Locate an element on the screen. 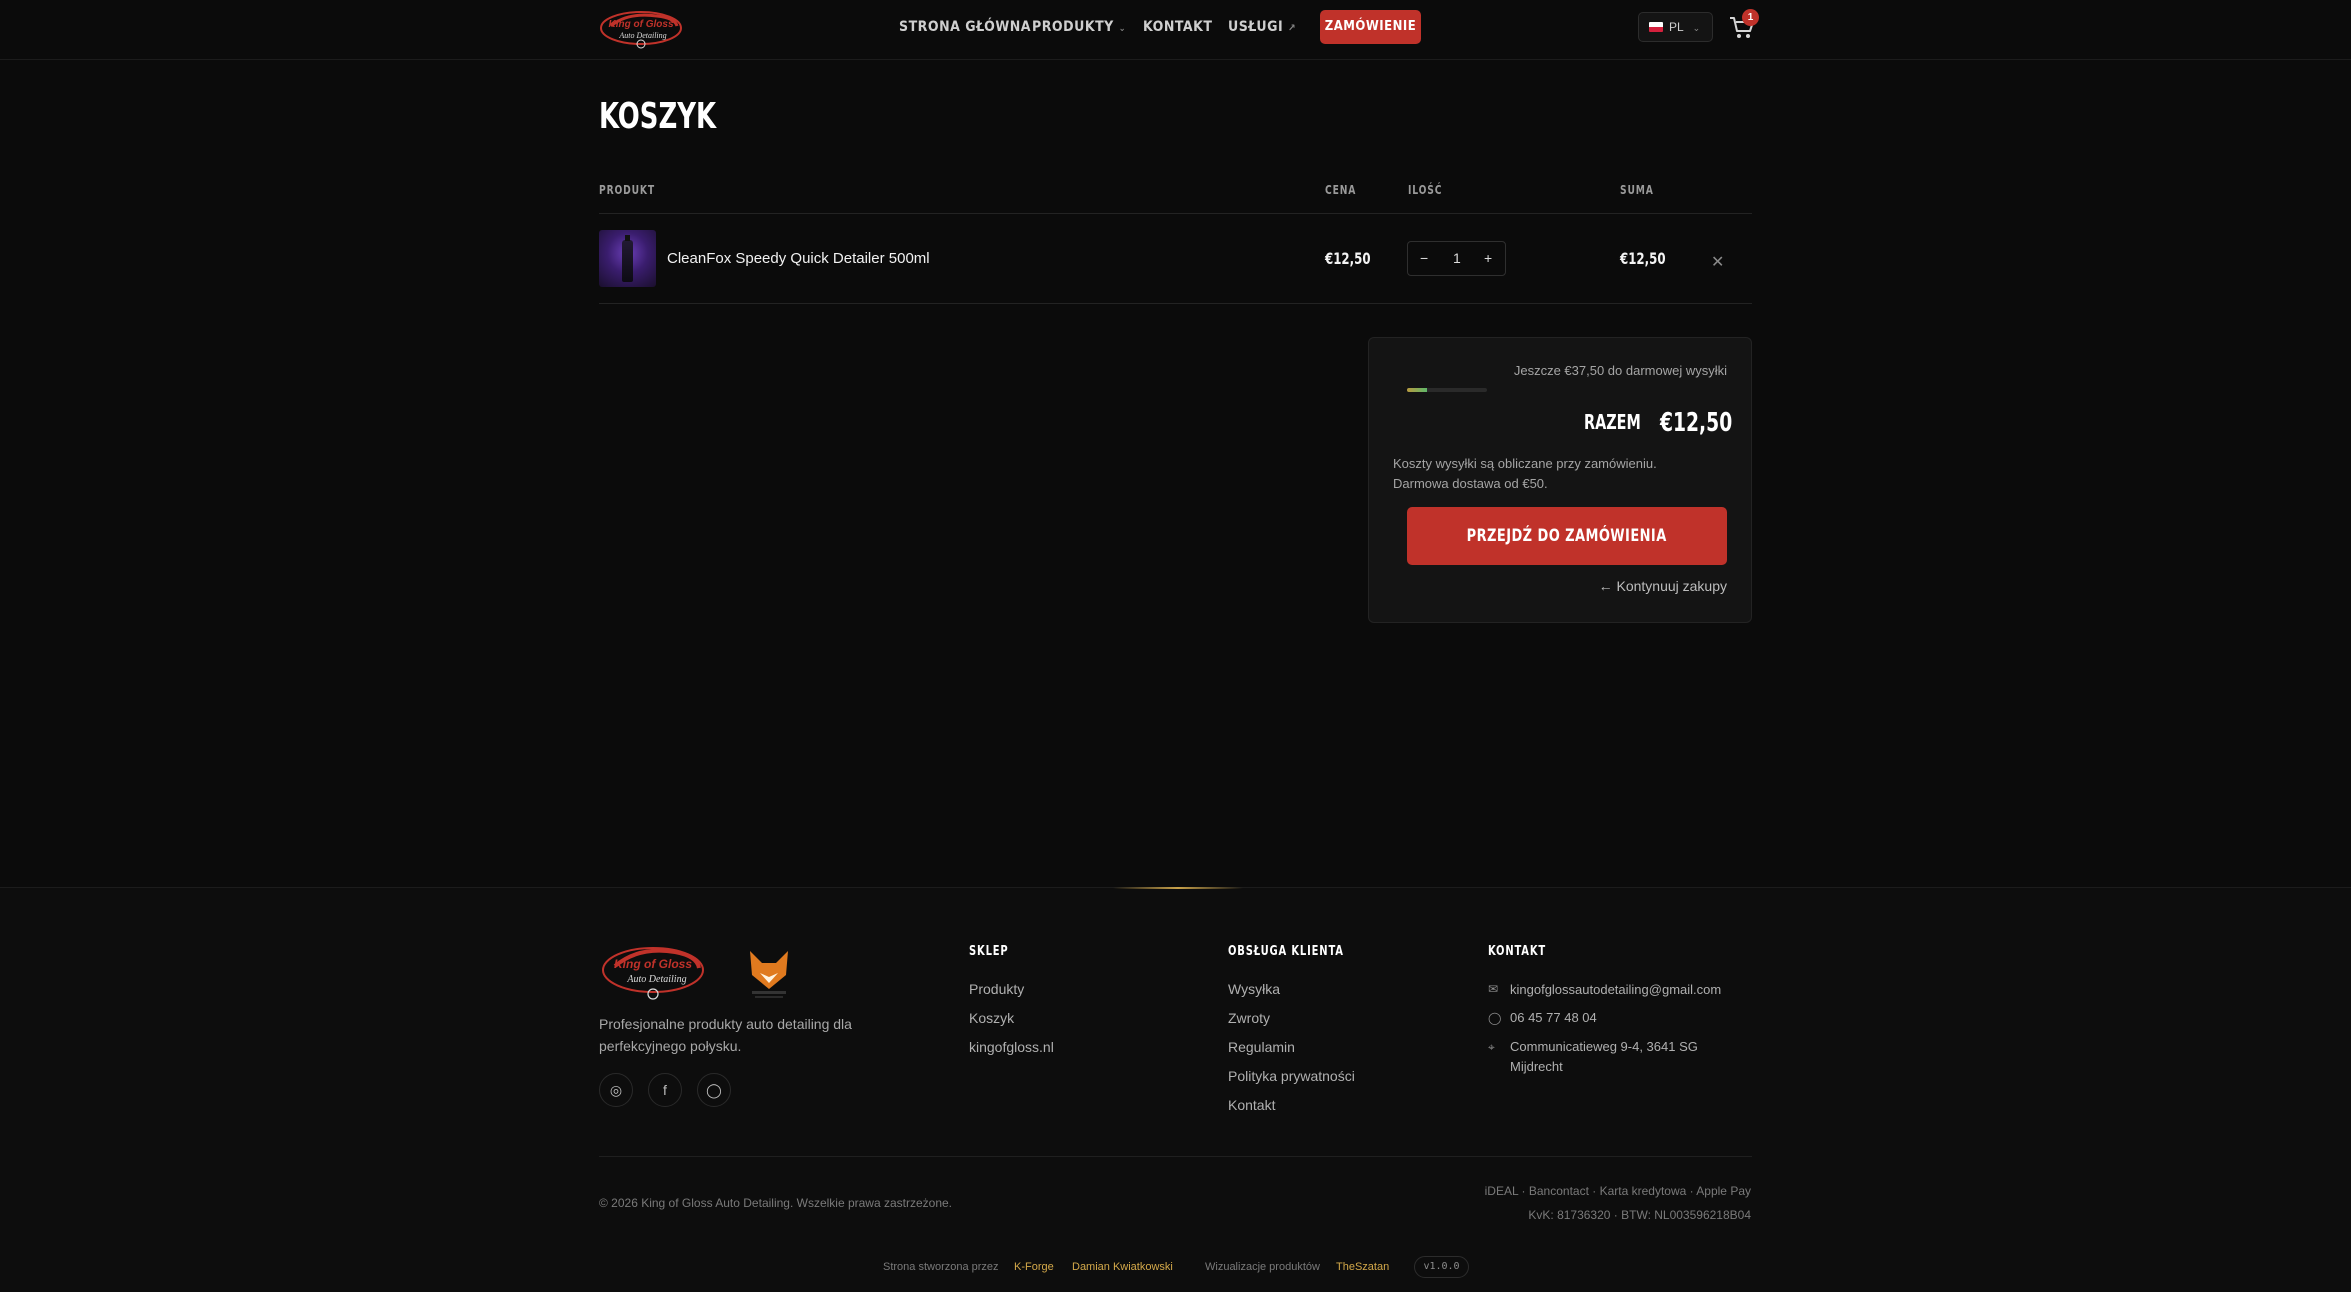 The image size is (2351, 1292). footer-king-of-gloss-logo: King of Gloss Auto Detailing is located at coordinates (653, 971).